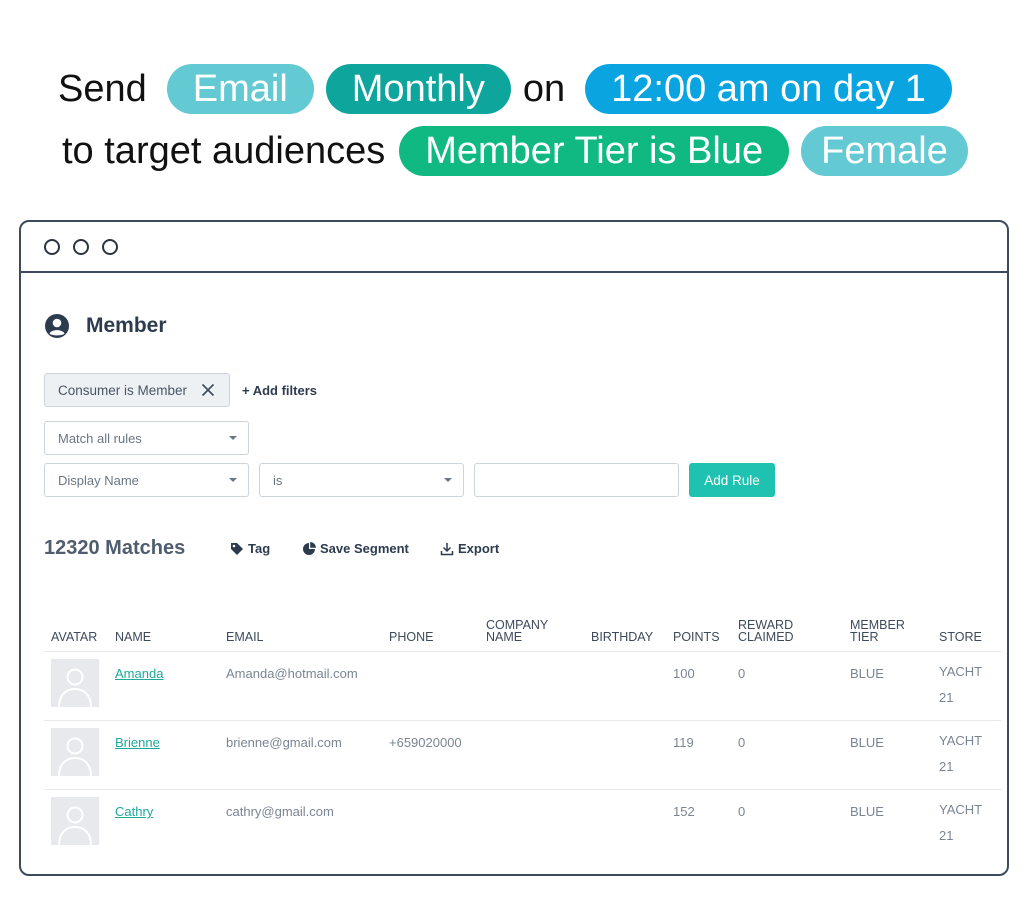 The height and width of the screenshot is (905, 1031). I want to click on col-reward-line2: CLAIMED, so click(766, 637).